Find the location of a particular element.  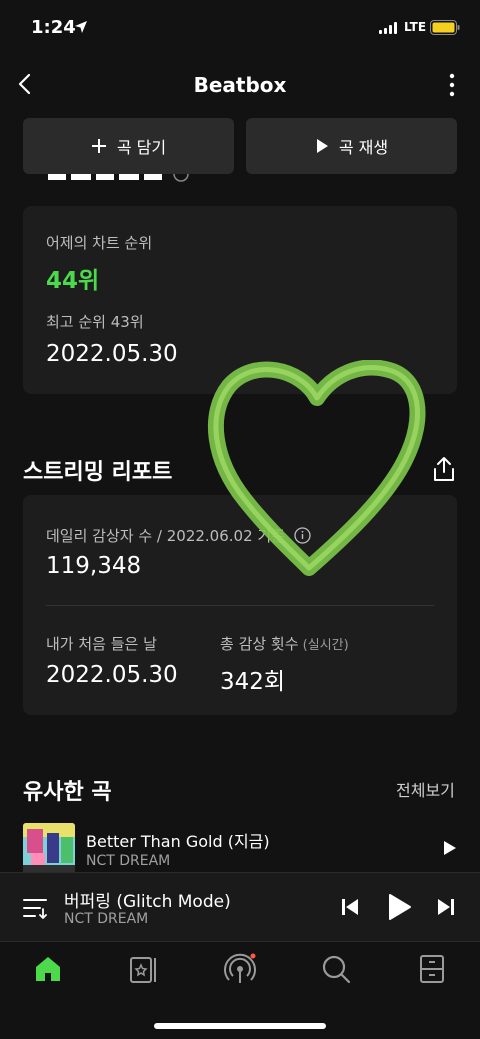

share-icon is located at coordinates (444, 469).